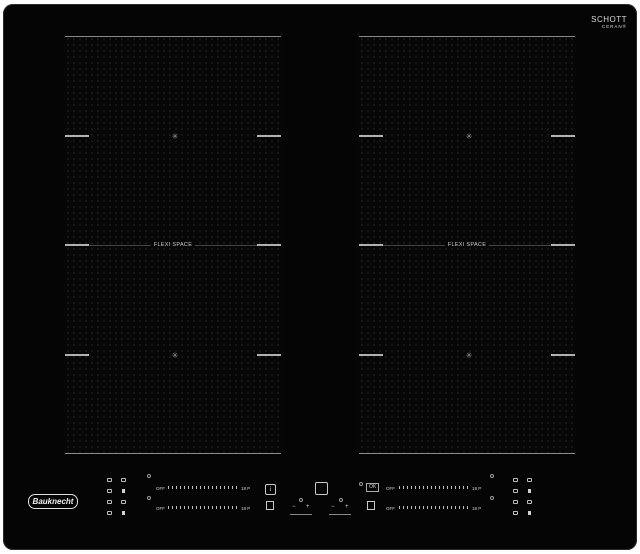 The height and width of the screenshot is (554, 640). What do you see at coordinates (321, 488) in the screenshot?
I see `menu-button` at bounding box center [321, 488].